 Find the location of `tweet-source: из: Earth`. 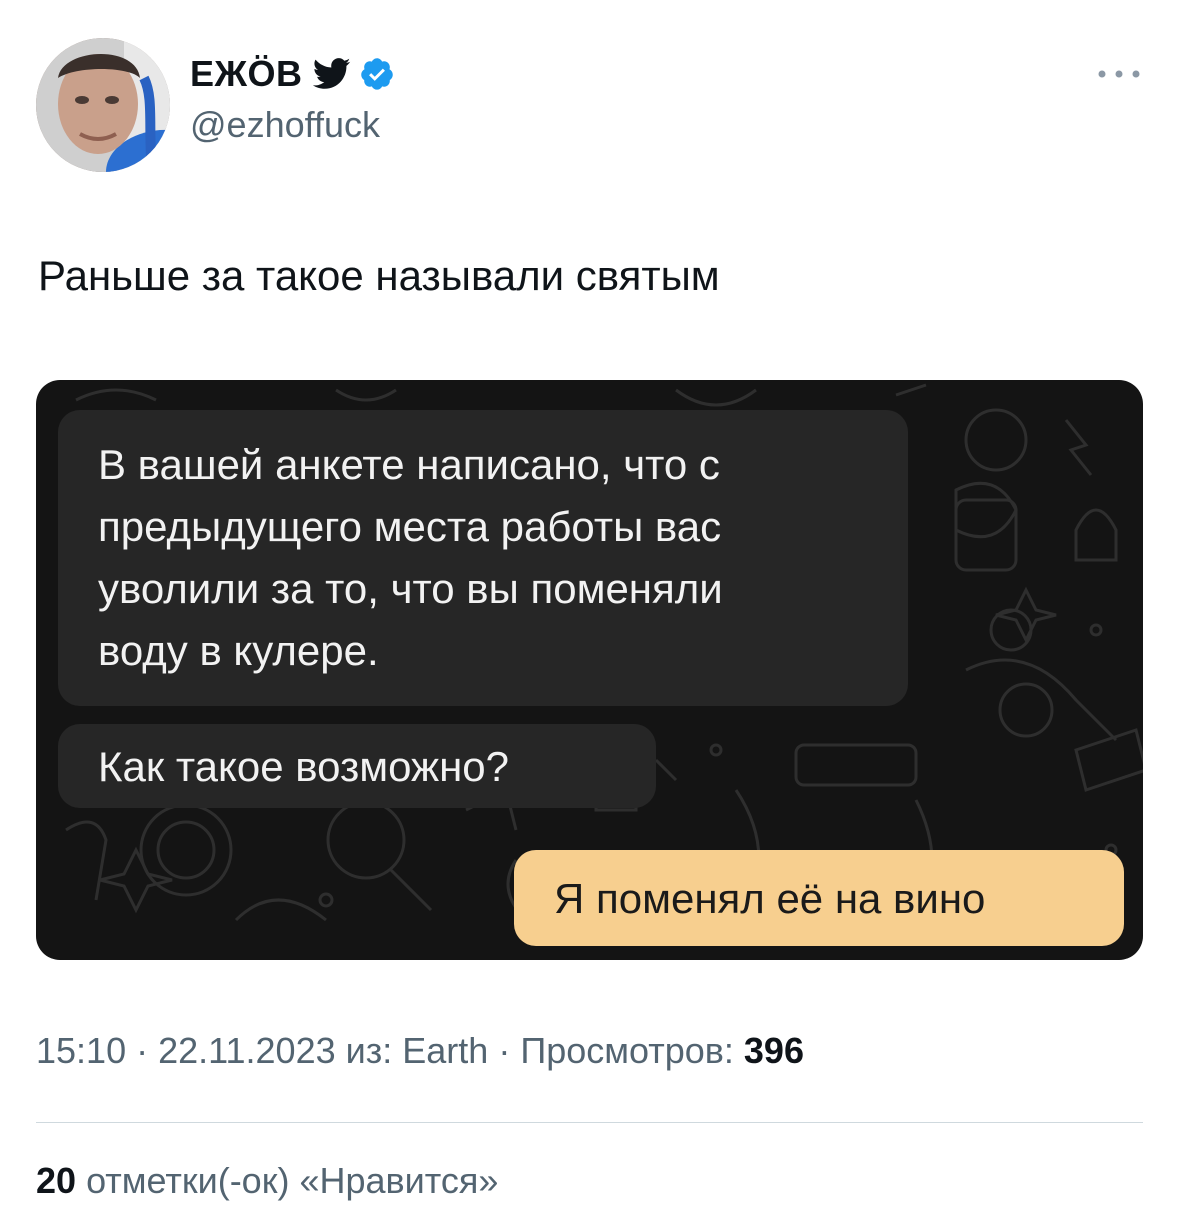

tweet-source: из: Earth is located at coordinates (417, 1050).